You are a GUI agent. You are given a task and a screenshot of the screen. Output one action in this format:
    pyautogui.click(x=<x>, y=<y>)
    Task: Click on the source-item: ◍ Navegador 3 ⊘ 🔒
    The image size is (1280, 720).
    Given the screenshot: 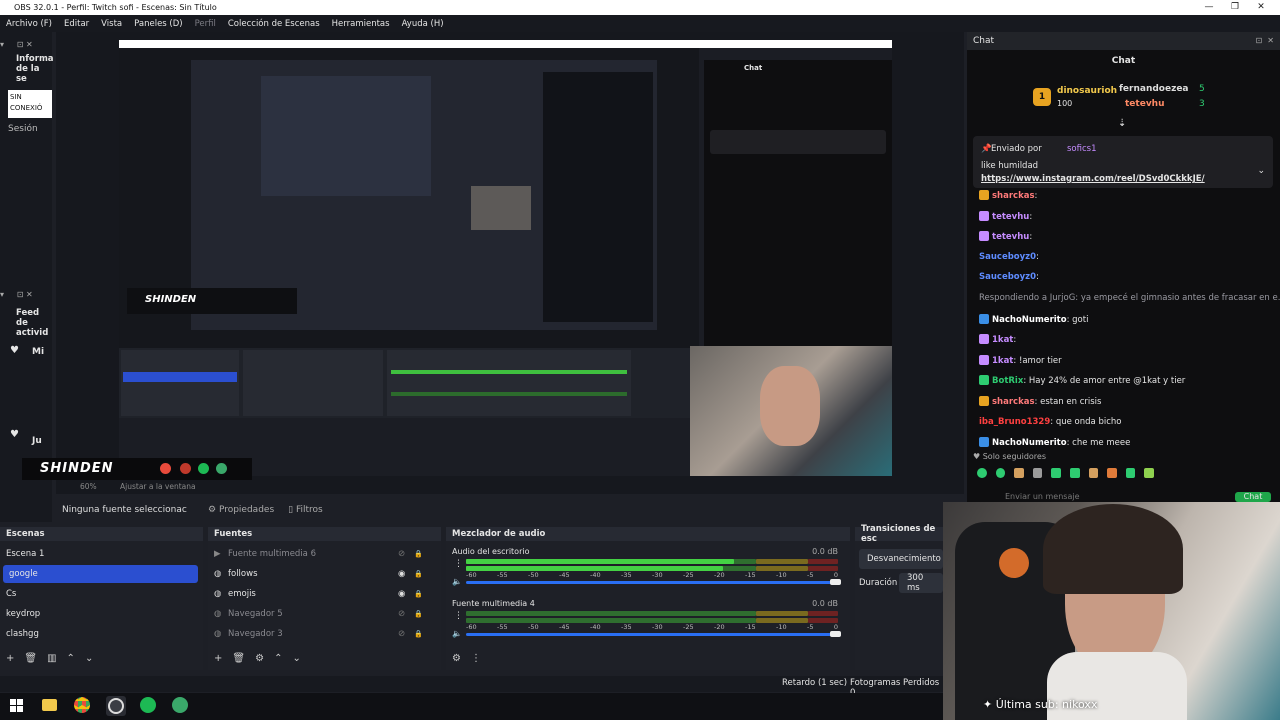 What is the action you would take?
    pyautogui.click(x=324, y=634)
    